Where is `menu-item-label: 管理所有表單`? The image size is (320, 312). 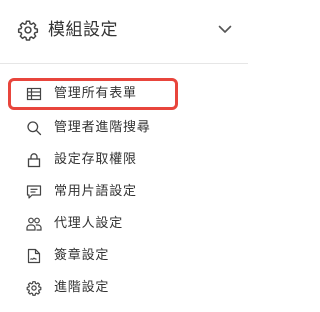
menu-item-label: 管理所有表單 is located at coordinates (95, 93).